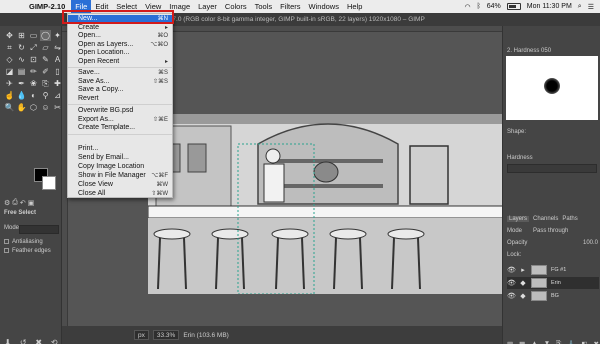 This screenshot has height=344, width=600. What do you see at coordinates (552, 168) in the screenshot?
I see `hardness-slider` at bounding box center [552, 168].